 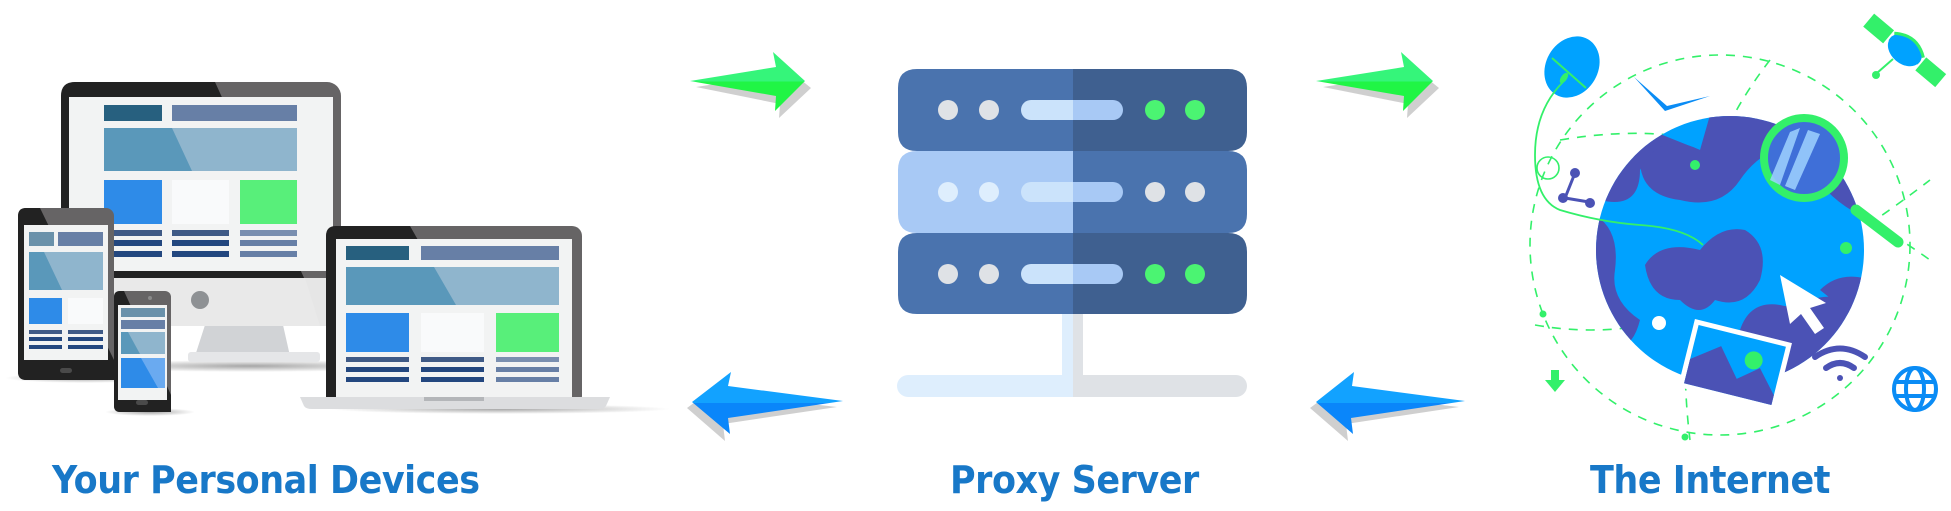 What do you see at coordinates (765, 406) in the screenshot?
I see `arrow-response-proxy-to-devices` at bounding box center [765, 406].